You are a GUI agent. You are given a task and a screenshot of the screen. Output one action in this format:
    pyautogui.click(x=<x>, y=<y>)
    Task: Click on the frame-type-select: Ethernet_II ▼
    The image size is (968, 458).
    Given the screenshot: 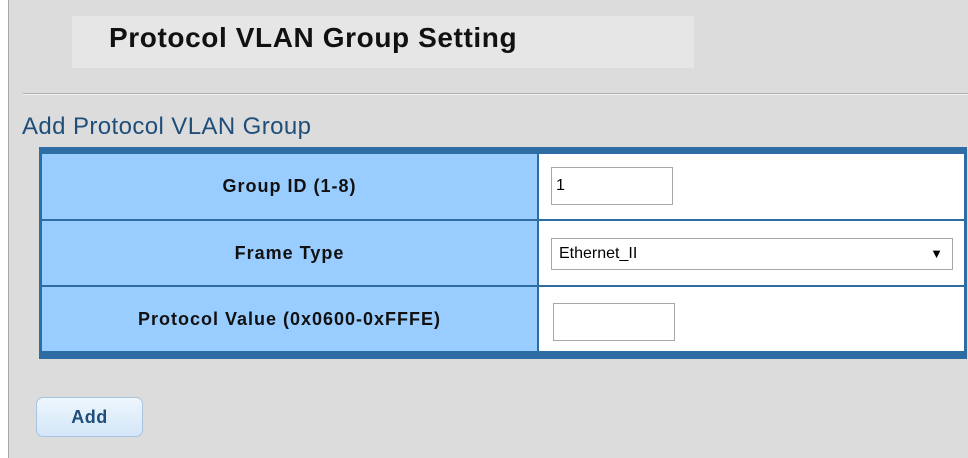 What is the action you would take?
    pyautogui.click(x=752, y=254)
    